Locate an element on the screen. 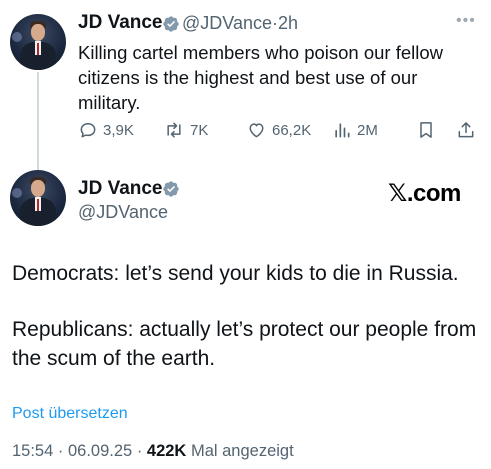 The height and width of the screenshot is (469, 491). repost-button: 7K is located at coordinates (185, 130).